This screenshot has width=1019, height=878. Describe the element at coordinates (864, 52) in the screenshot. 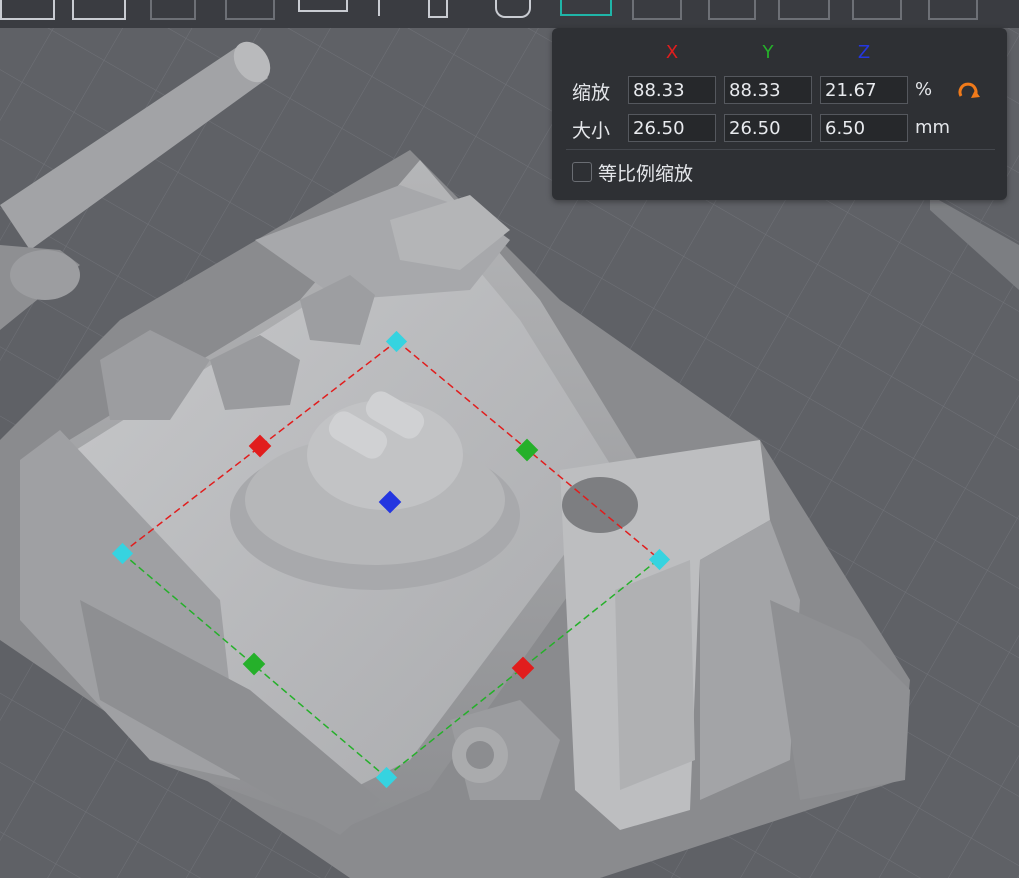

I see `axis-z-header: Z` at that location.